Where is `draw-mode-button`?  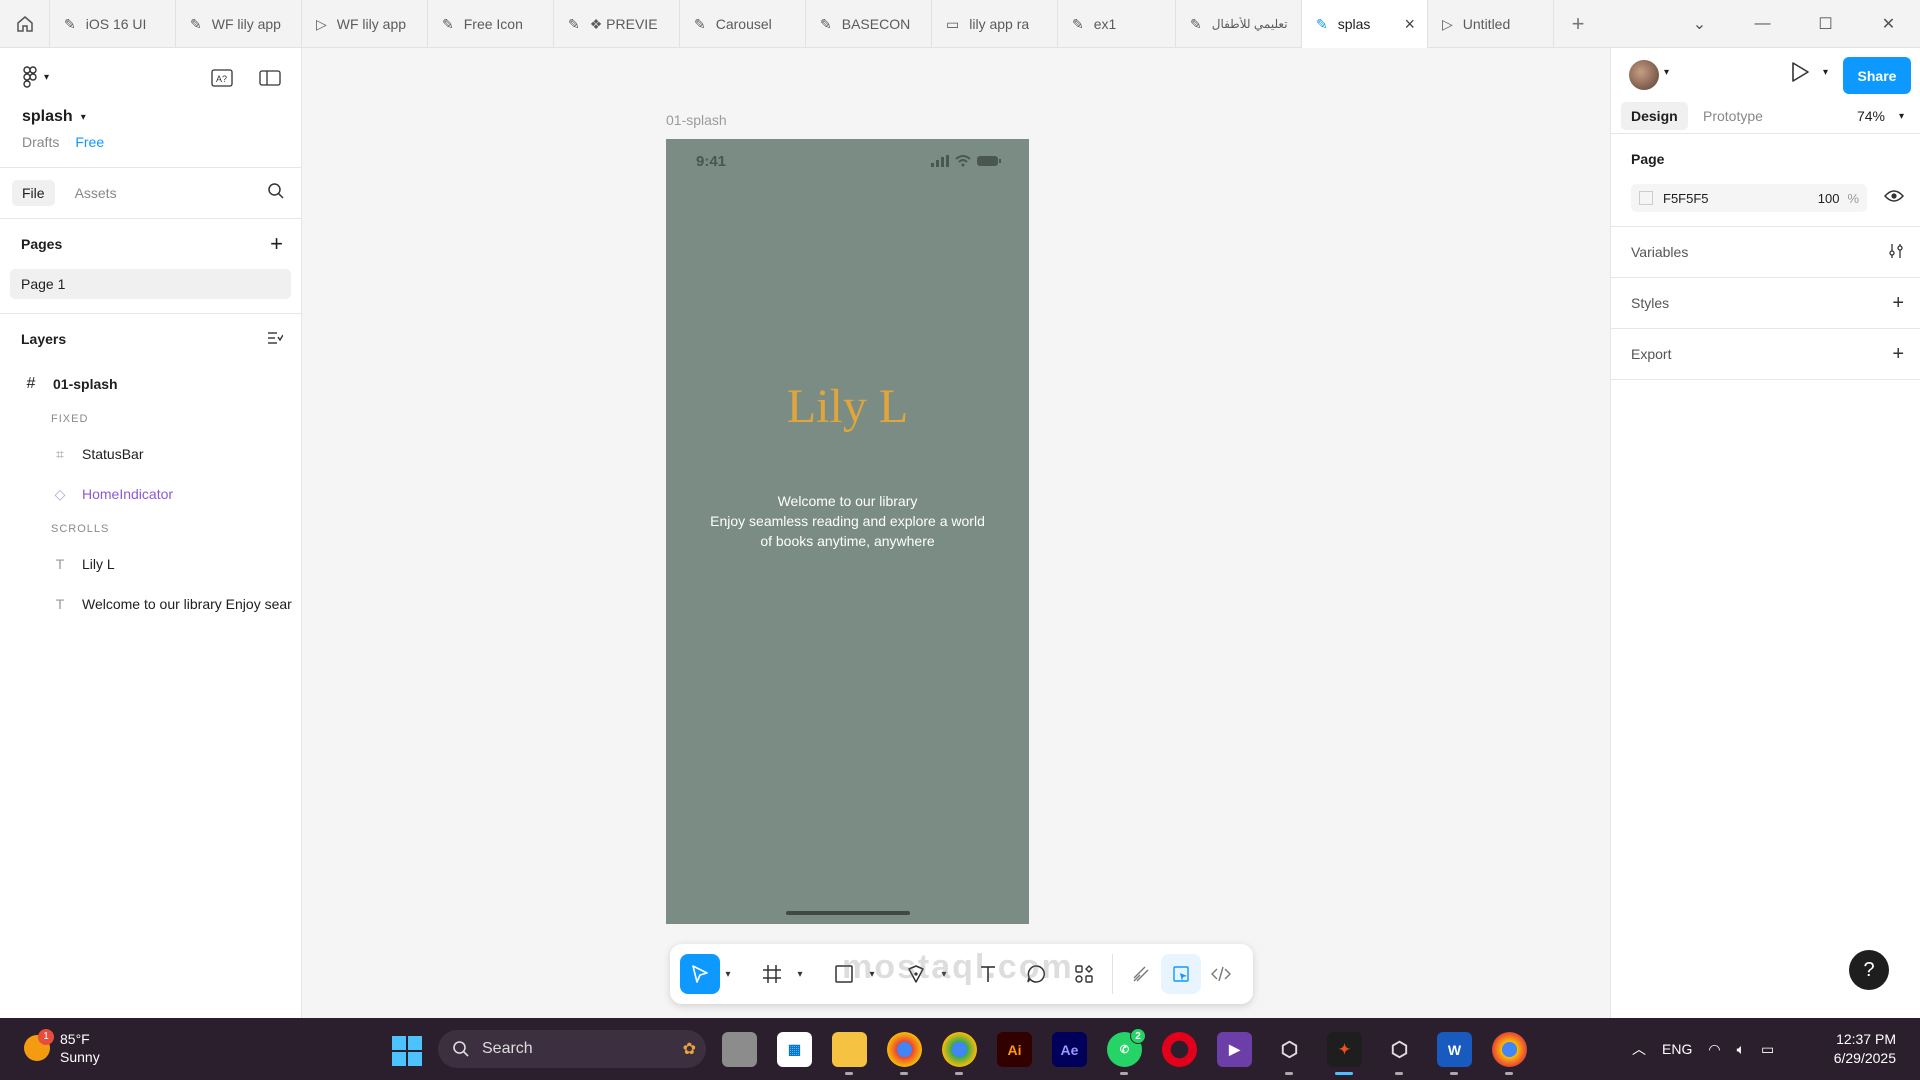
draw-mode-button is located at coordinates (1141, 974).